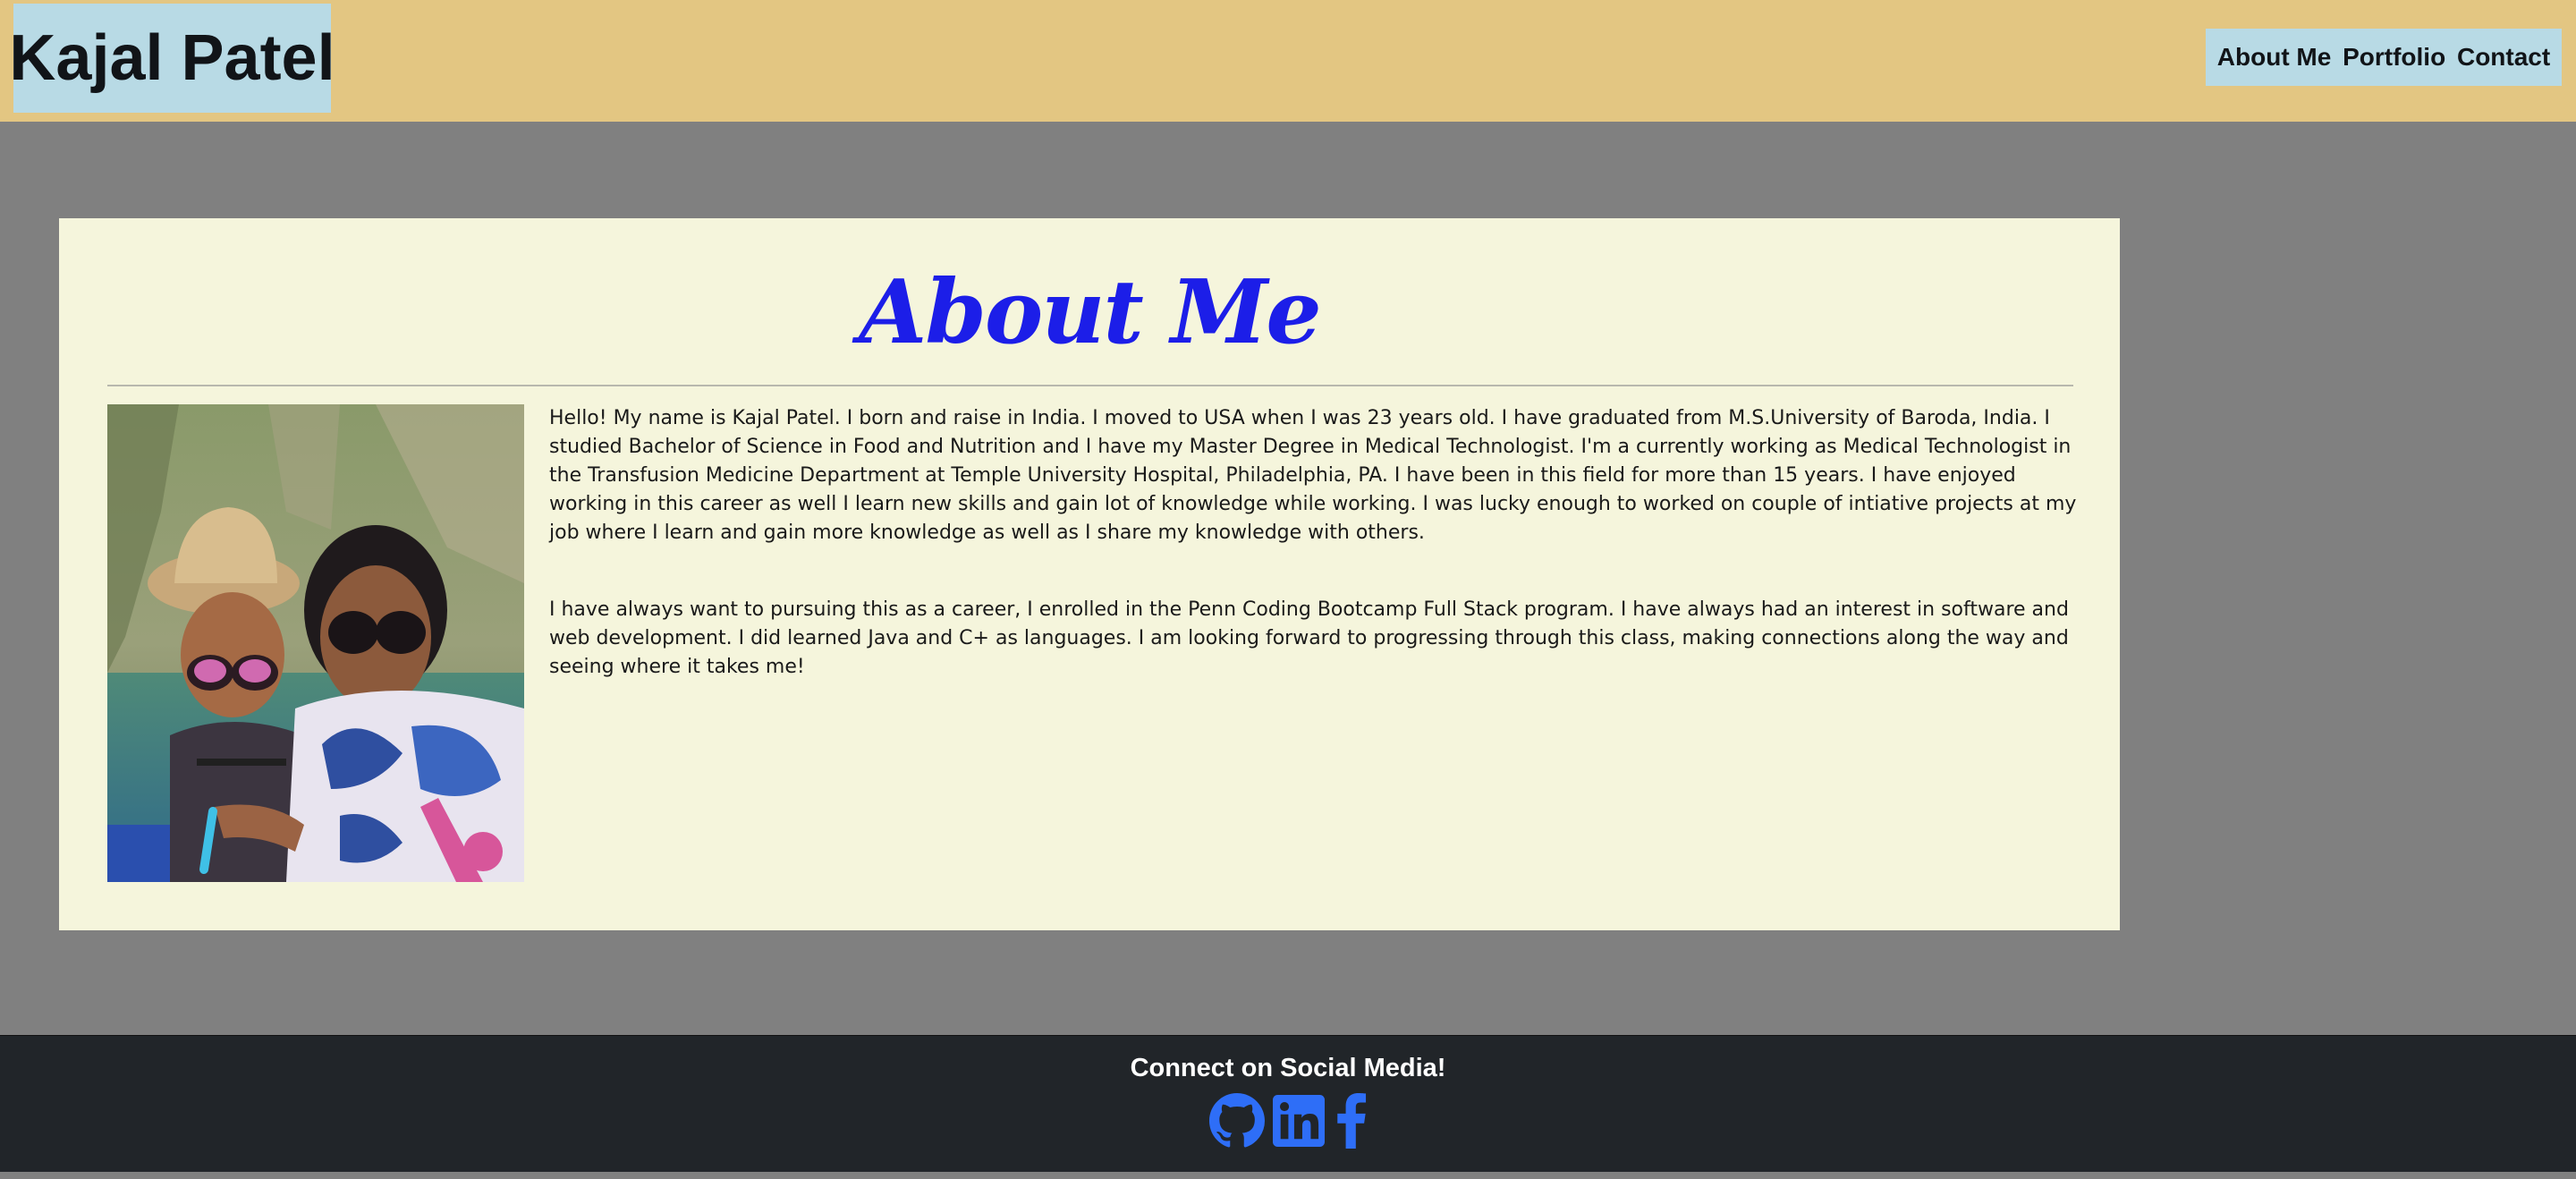 The width and height of the screenshot is (2576, 1179). Describe the element at coordinates (1237, 1123) in the screenshot. I see `github-icon` at that location.